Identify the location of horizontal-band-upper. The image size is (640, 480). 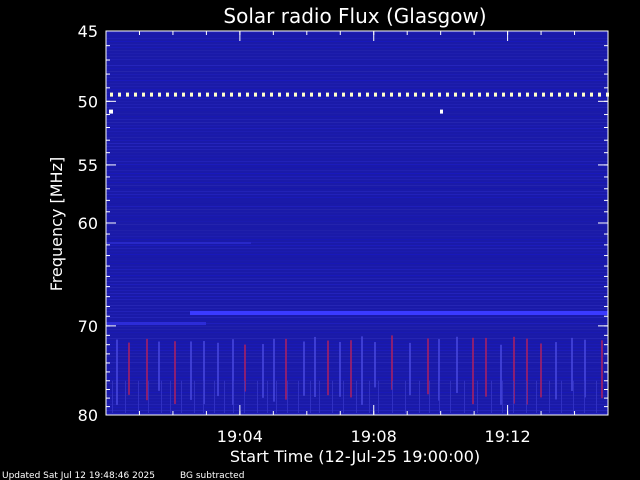
(178, 243).